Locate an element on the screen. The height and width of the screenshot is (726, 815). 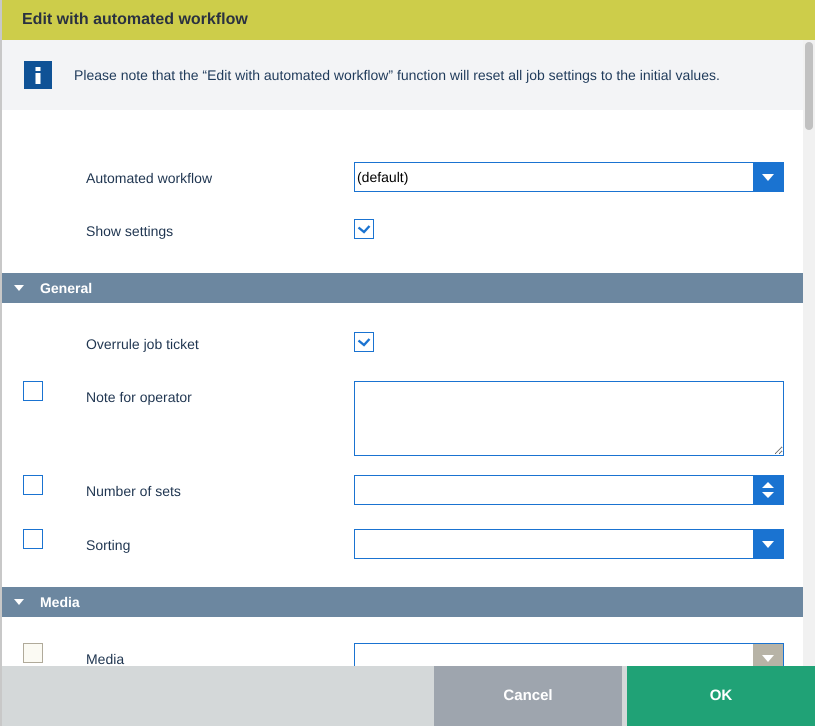
text-area is located at coordinates (569, 418).